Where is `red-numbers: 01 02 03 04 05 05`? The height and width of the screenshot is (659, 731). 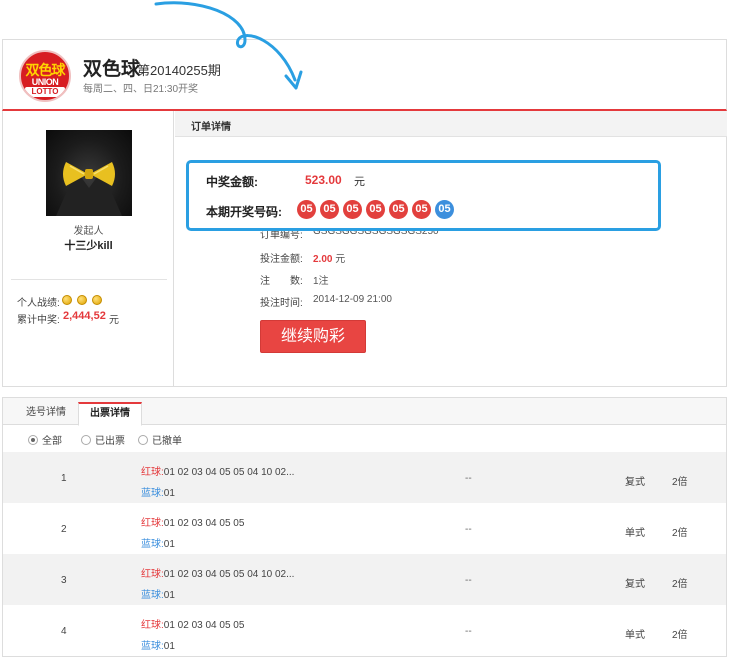 red-numbers: 01 02 03 04 05 05 is located at coordinates (204, 625).